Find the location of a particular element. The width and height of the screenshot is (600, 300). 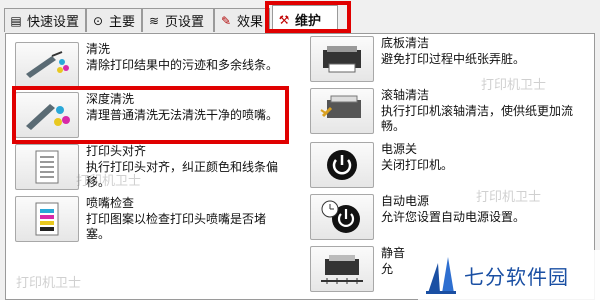

cleaning-icon is located at coordinates (47, 64).